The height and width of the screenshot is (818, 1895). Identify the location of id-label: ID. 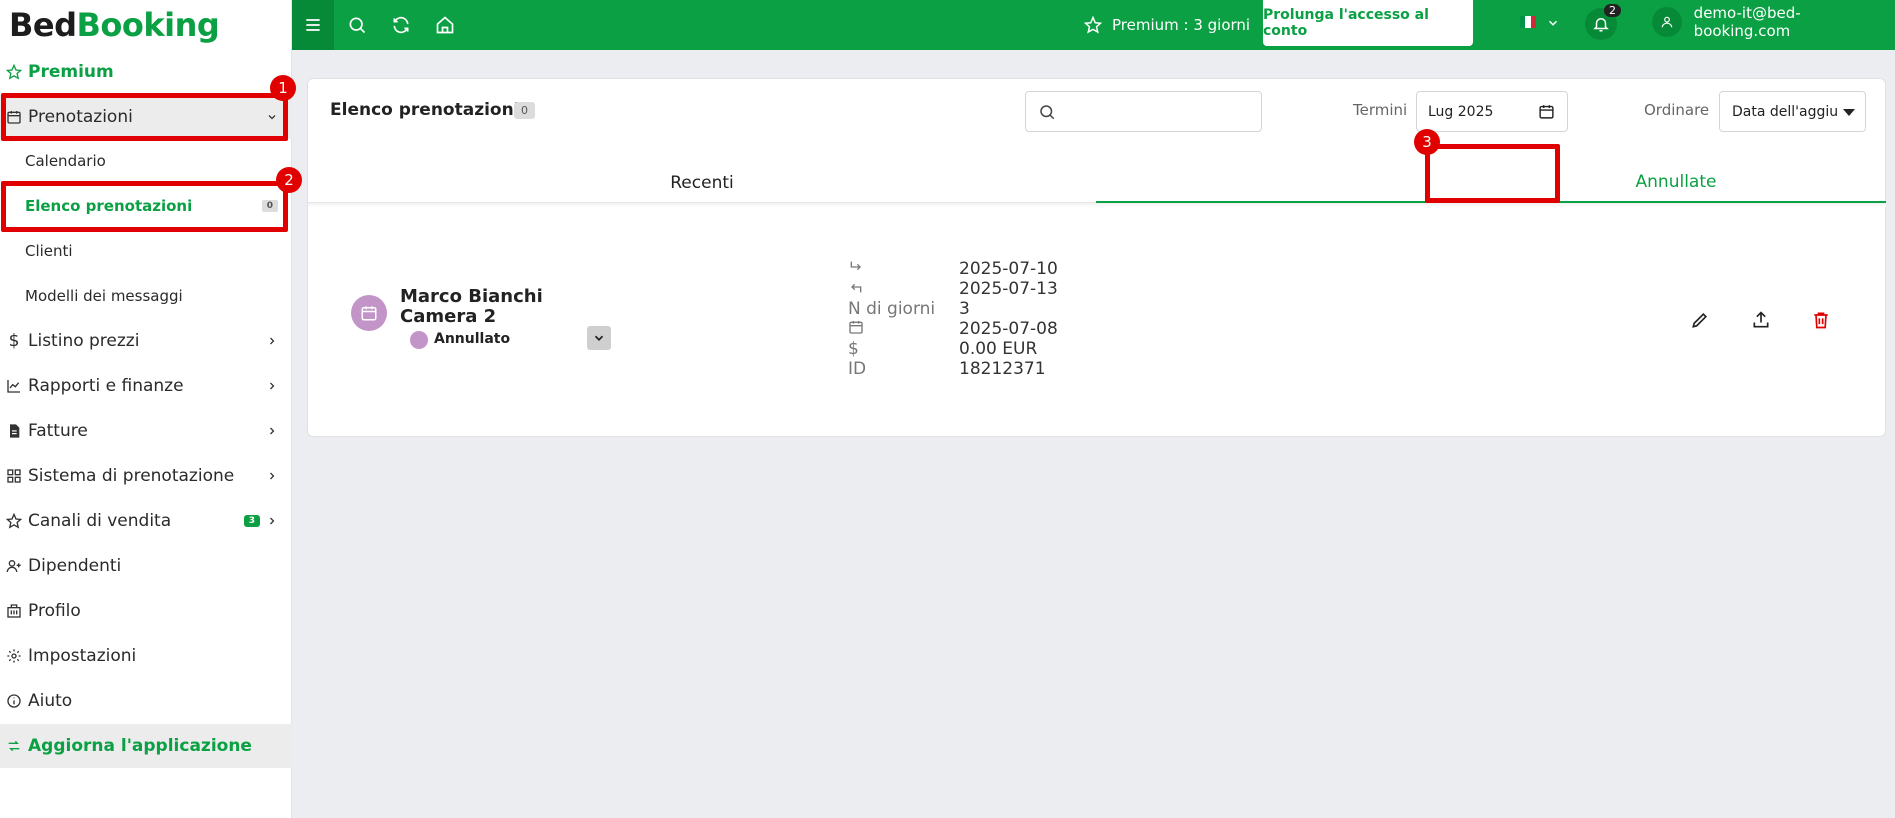
(857, 369).